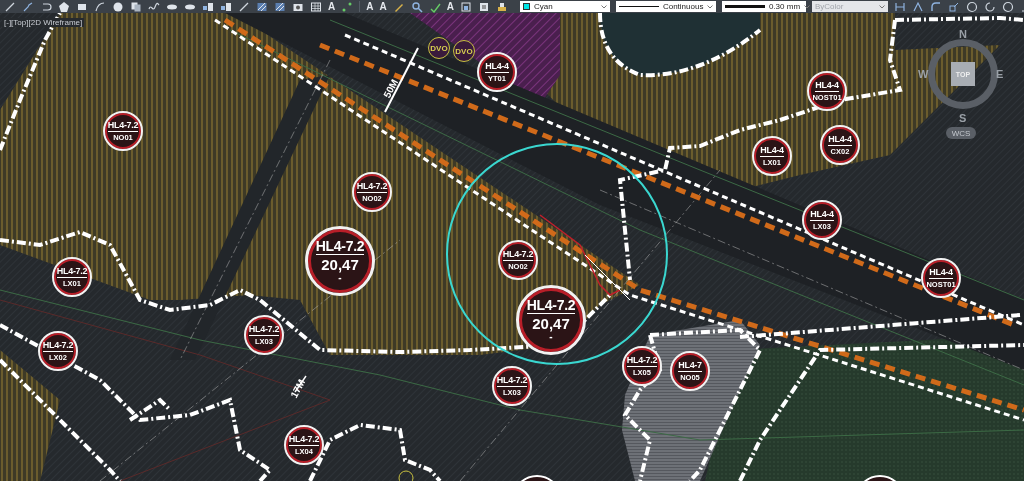 The height and width of the screenshot is (481, 1024). Describe the element at coordinates (416, 6) in the screenshot. I see `find-icon` at that location.